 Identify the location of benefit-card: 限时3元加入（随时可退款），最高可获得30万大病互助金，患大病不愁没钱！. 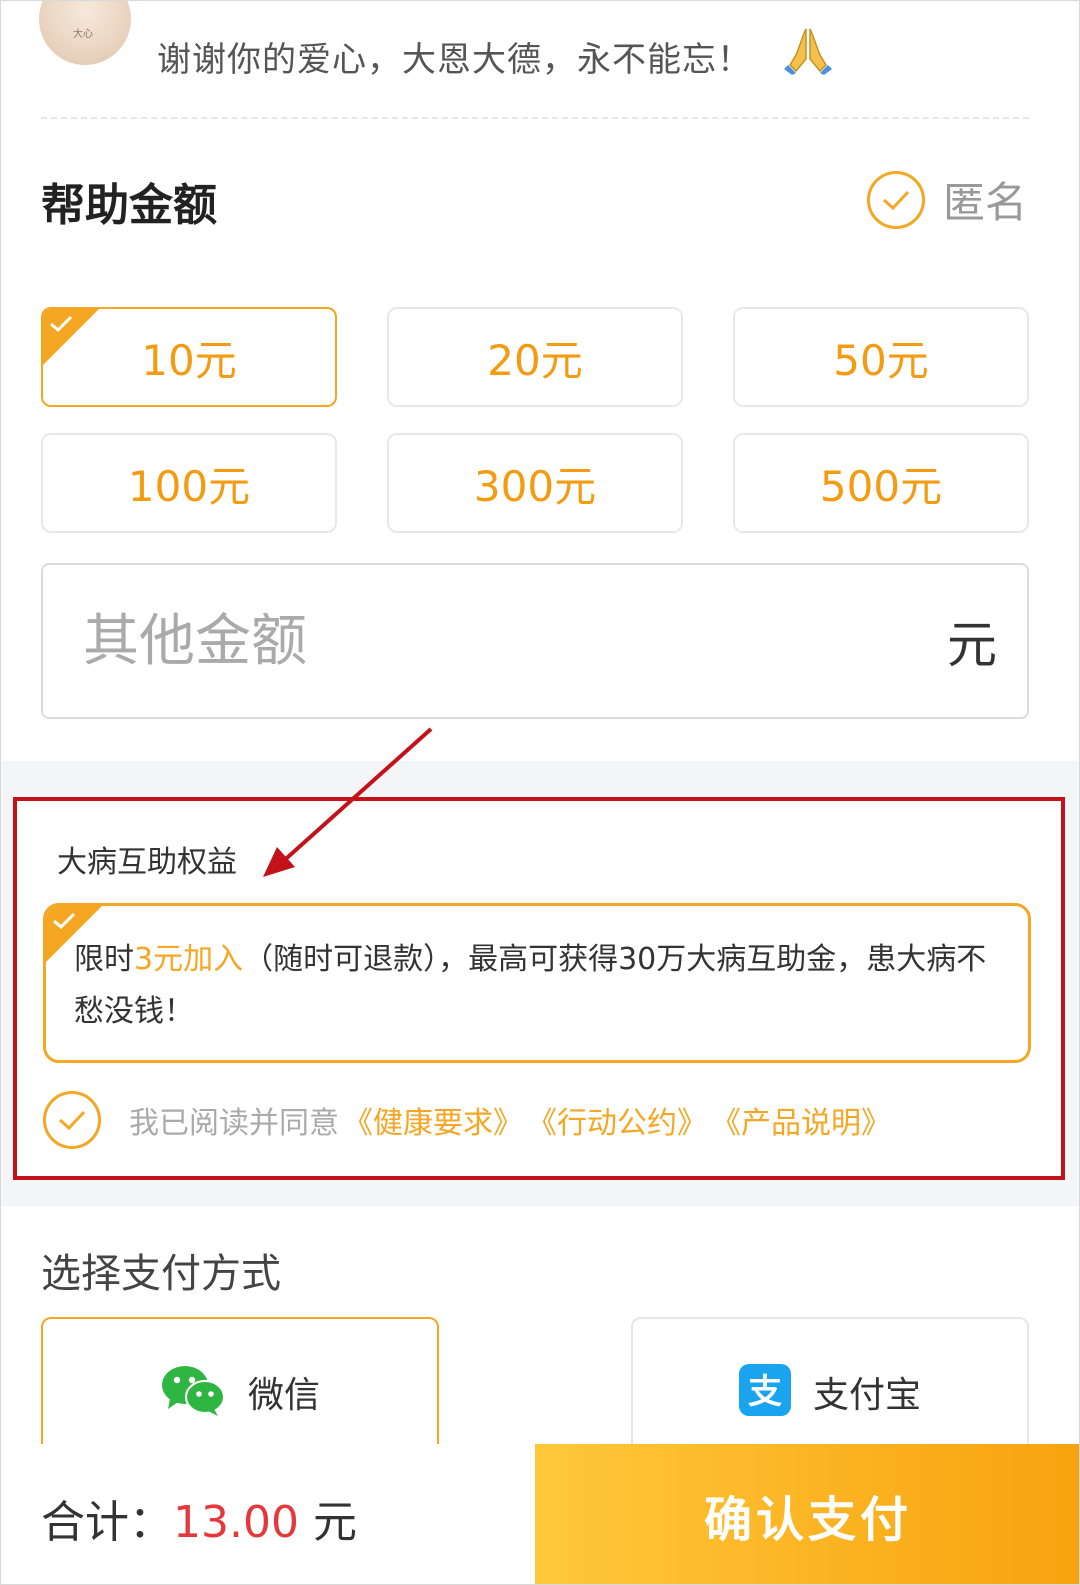
(537, 983).